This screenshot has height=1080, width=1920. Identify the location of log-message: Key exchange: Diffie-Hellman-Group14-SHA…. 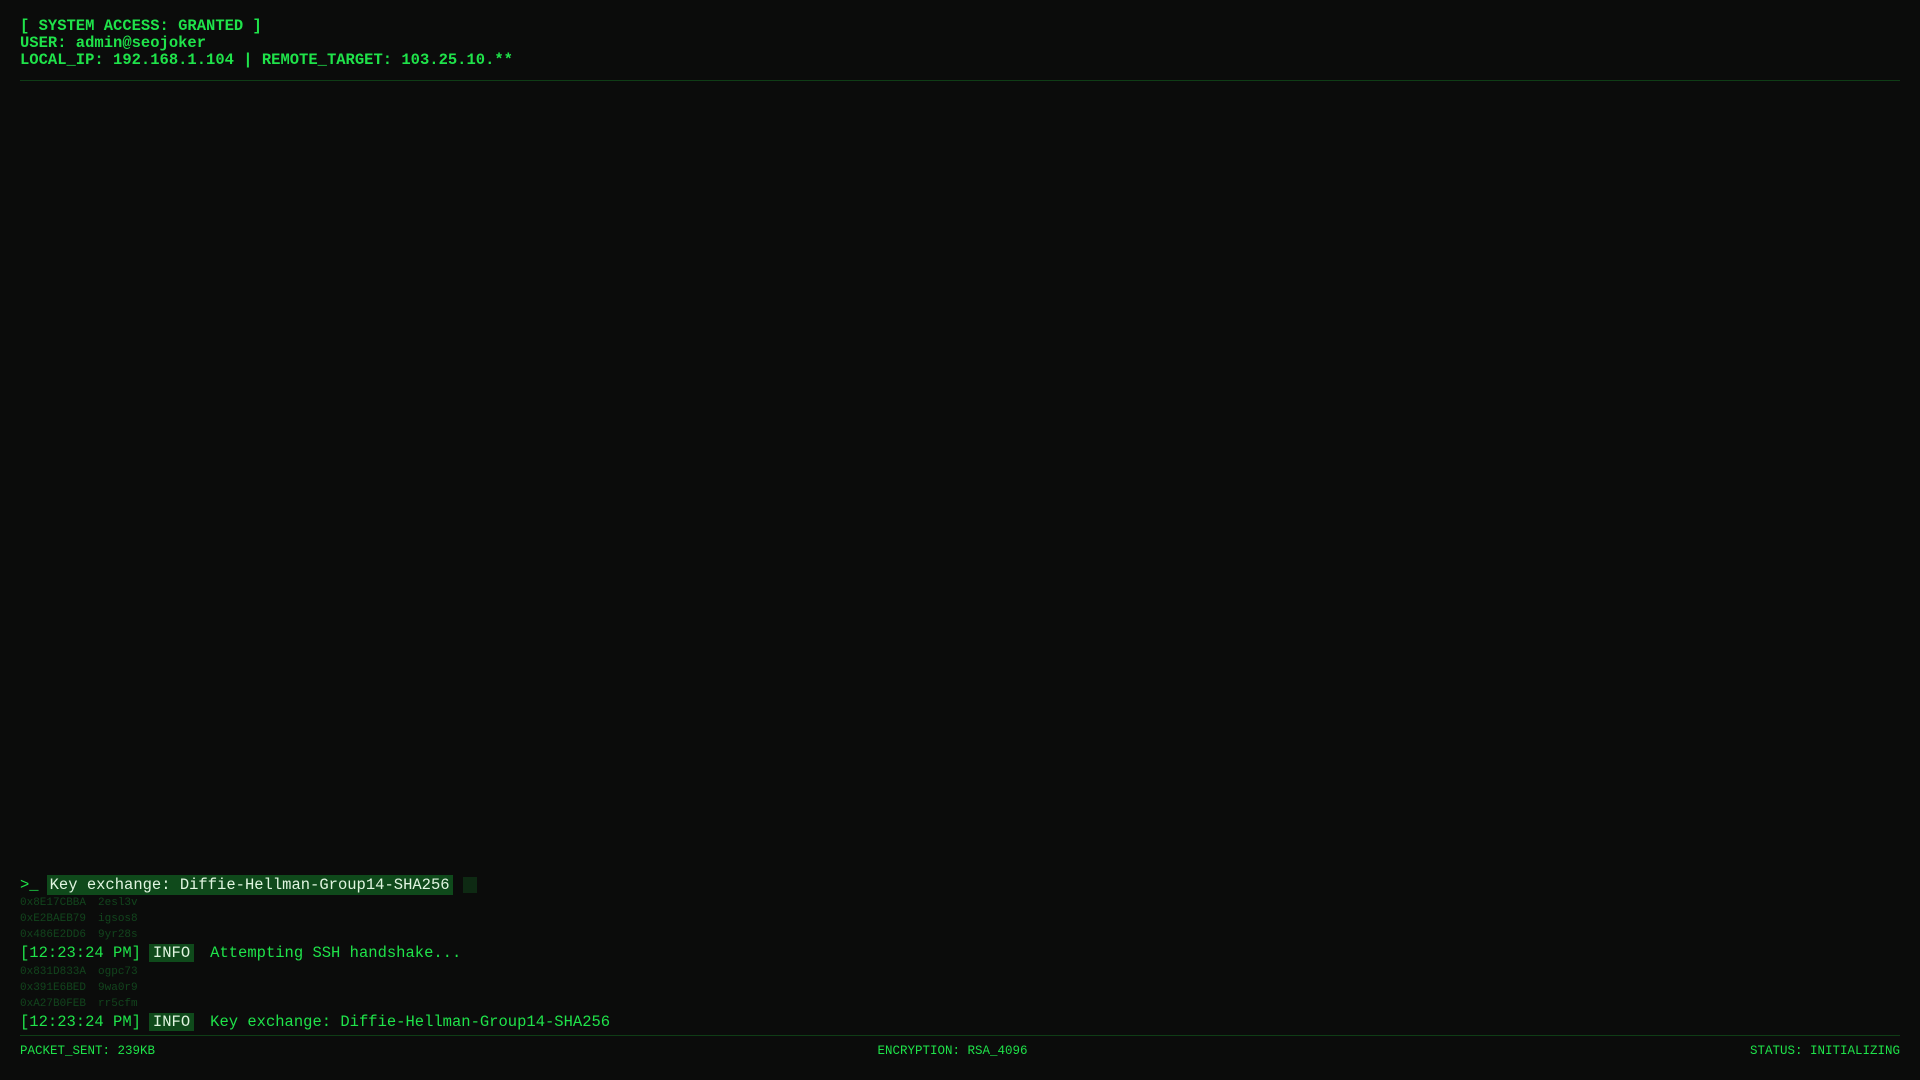
(410, 1022).